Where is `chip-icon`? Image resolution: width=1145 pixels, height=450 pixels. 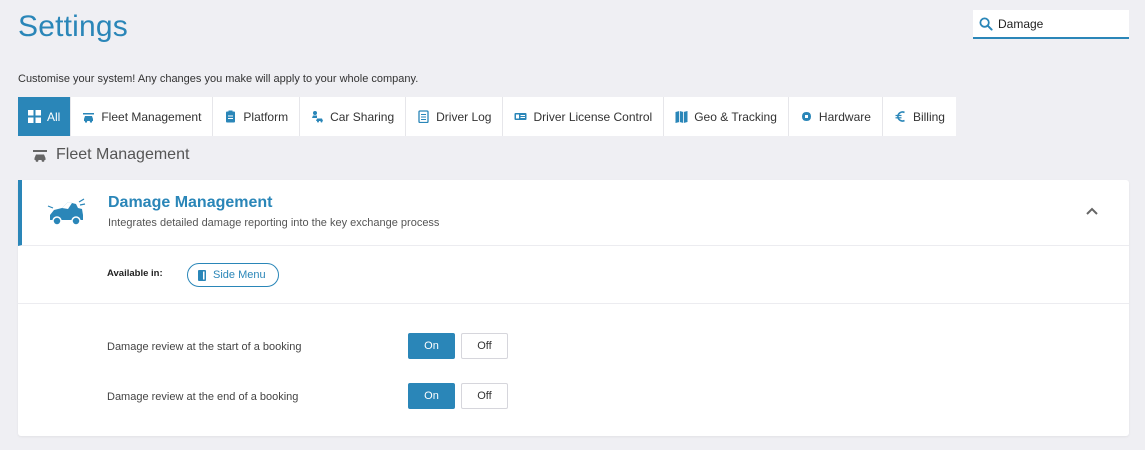 chip-icon is located at coordinates (806, 116).